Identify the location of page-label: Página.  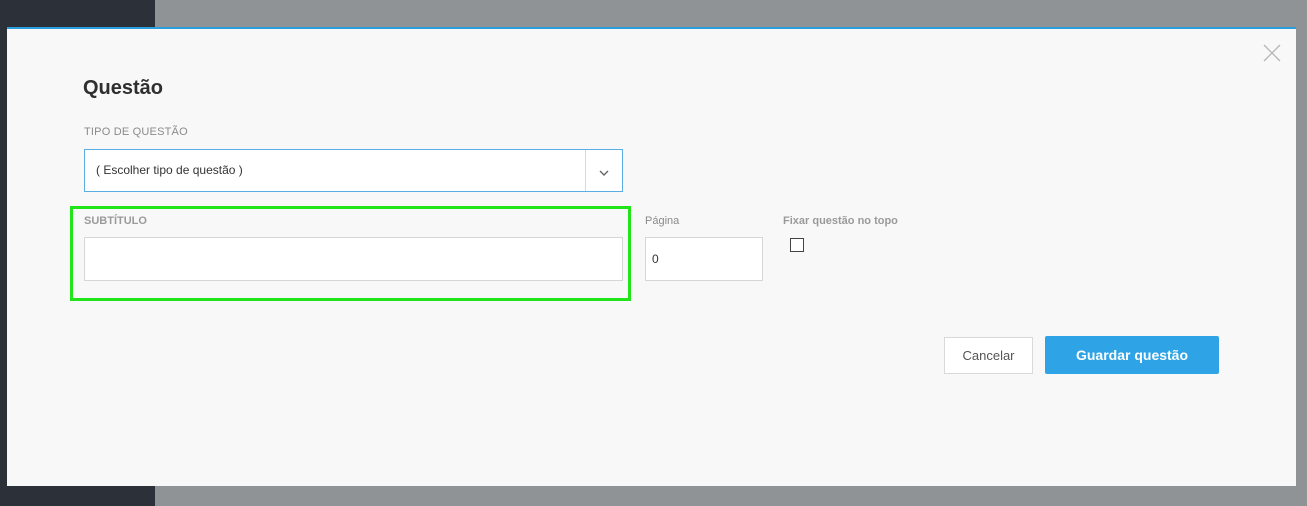
(662, 221).